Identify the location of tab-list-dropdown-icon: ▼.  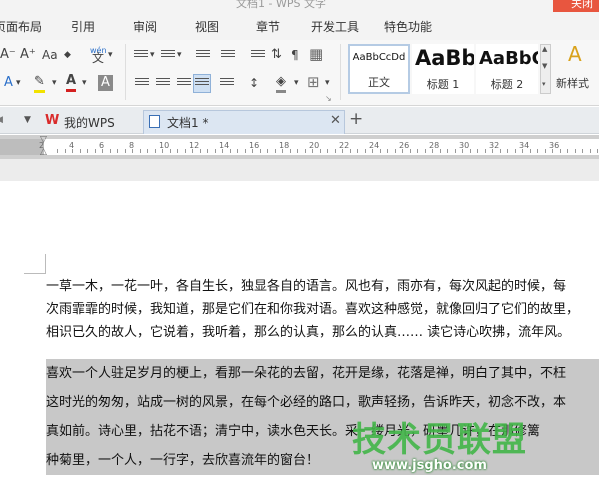
(27, 120).